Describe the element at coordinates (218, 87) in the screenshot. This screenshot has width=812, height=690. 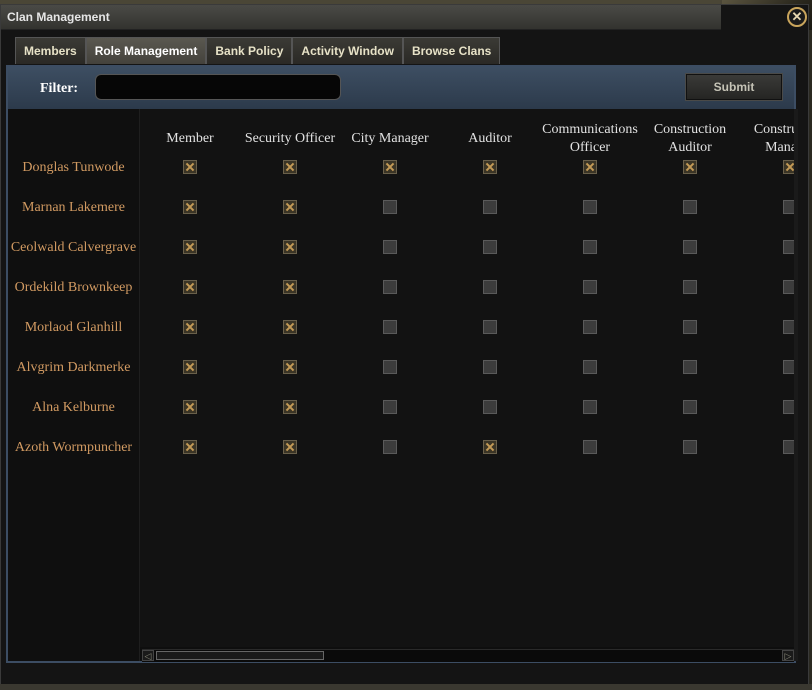
I see `filter-input` at that location.